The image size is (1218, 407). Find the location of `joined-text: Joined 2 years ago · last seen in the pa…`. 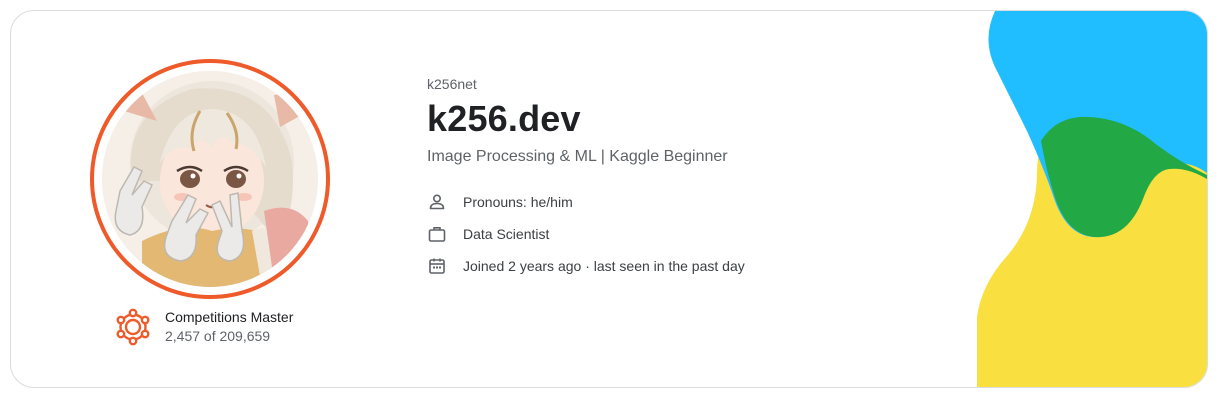

joined-text: Joined 2 years ago · last seen in the pa… is located at coordinates (604, 266).